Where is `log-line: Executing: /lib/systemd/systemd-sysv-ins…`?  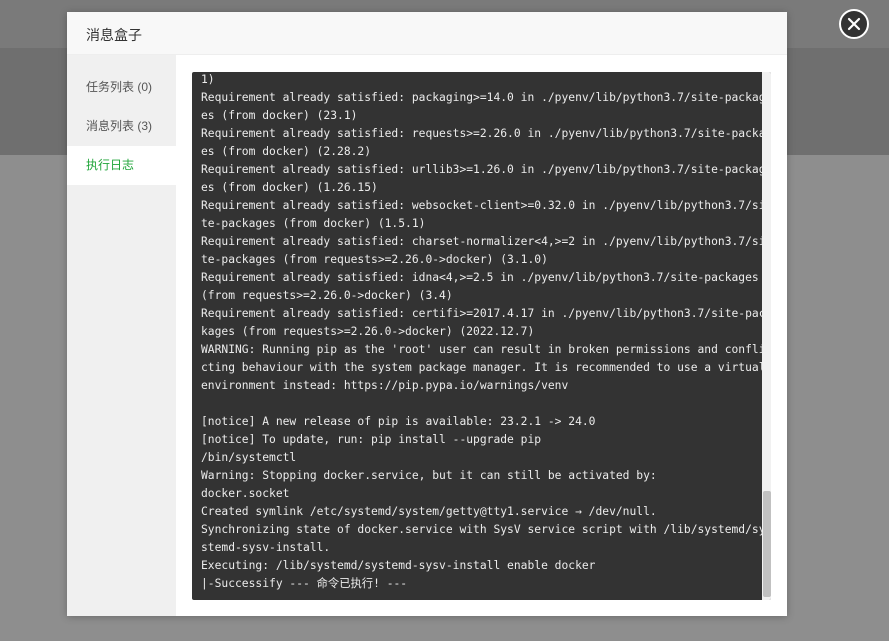
log-line: Executing: /lib/systemd/systemd-sysv-ins… is located at coordinates (398, 565).